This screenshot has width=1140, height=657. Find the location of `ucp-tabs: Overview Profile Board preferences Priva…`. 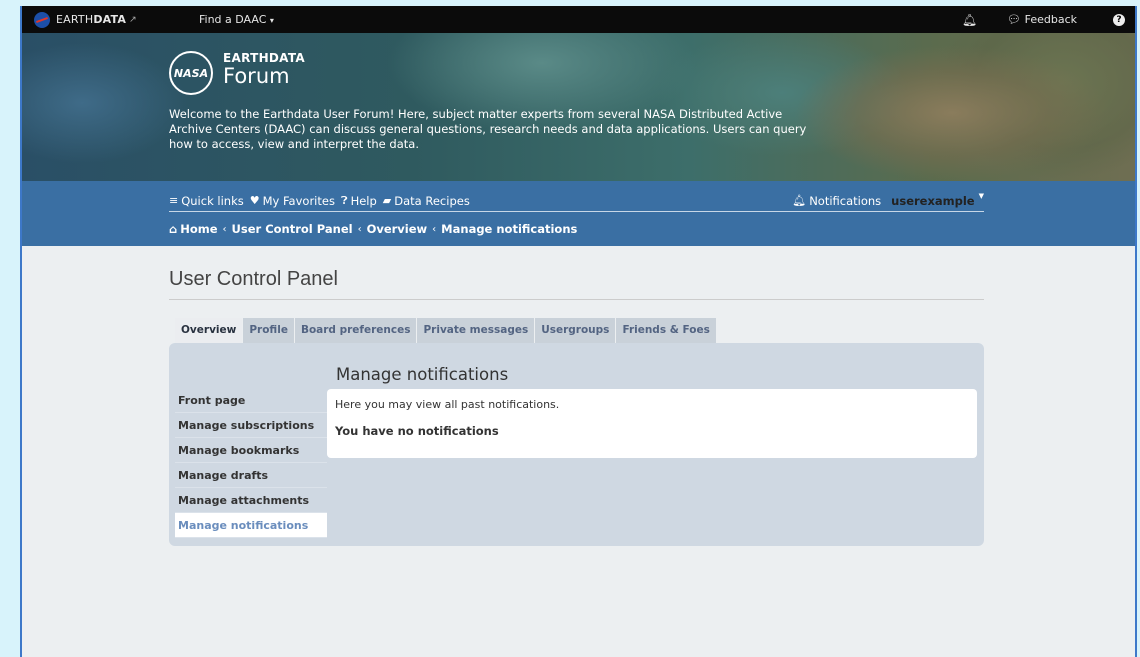

ucp-tabs: Overview Profile Board preferences Priva… is located at coordinates (446, 330).